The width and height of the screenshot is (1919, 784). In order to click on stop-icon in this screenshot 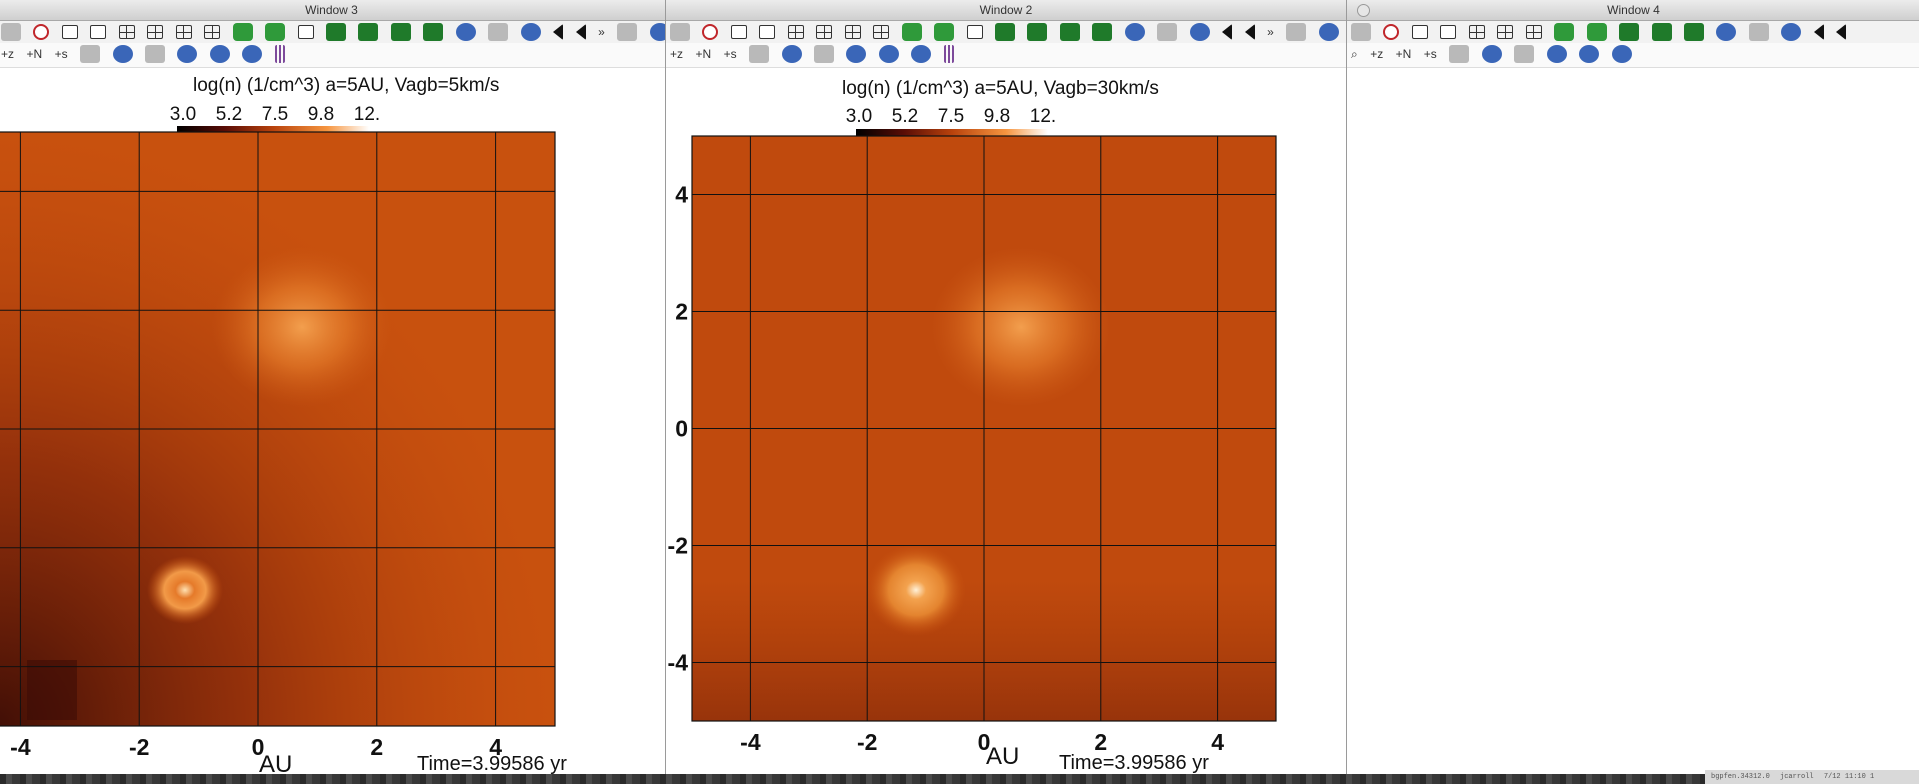, I will do `click(1391, 32)`.